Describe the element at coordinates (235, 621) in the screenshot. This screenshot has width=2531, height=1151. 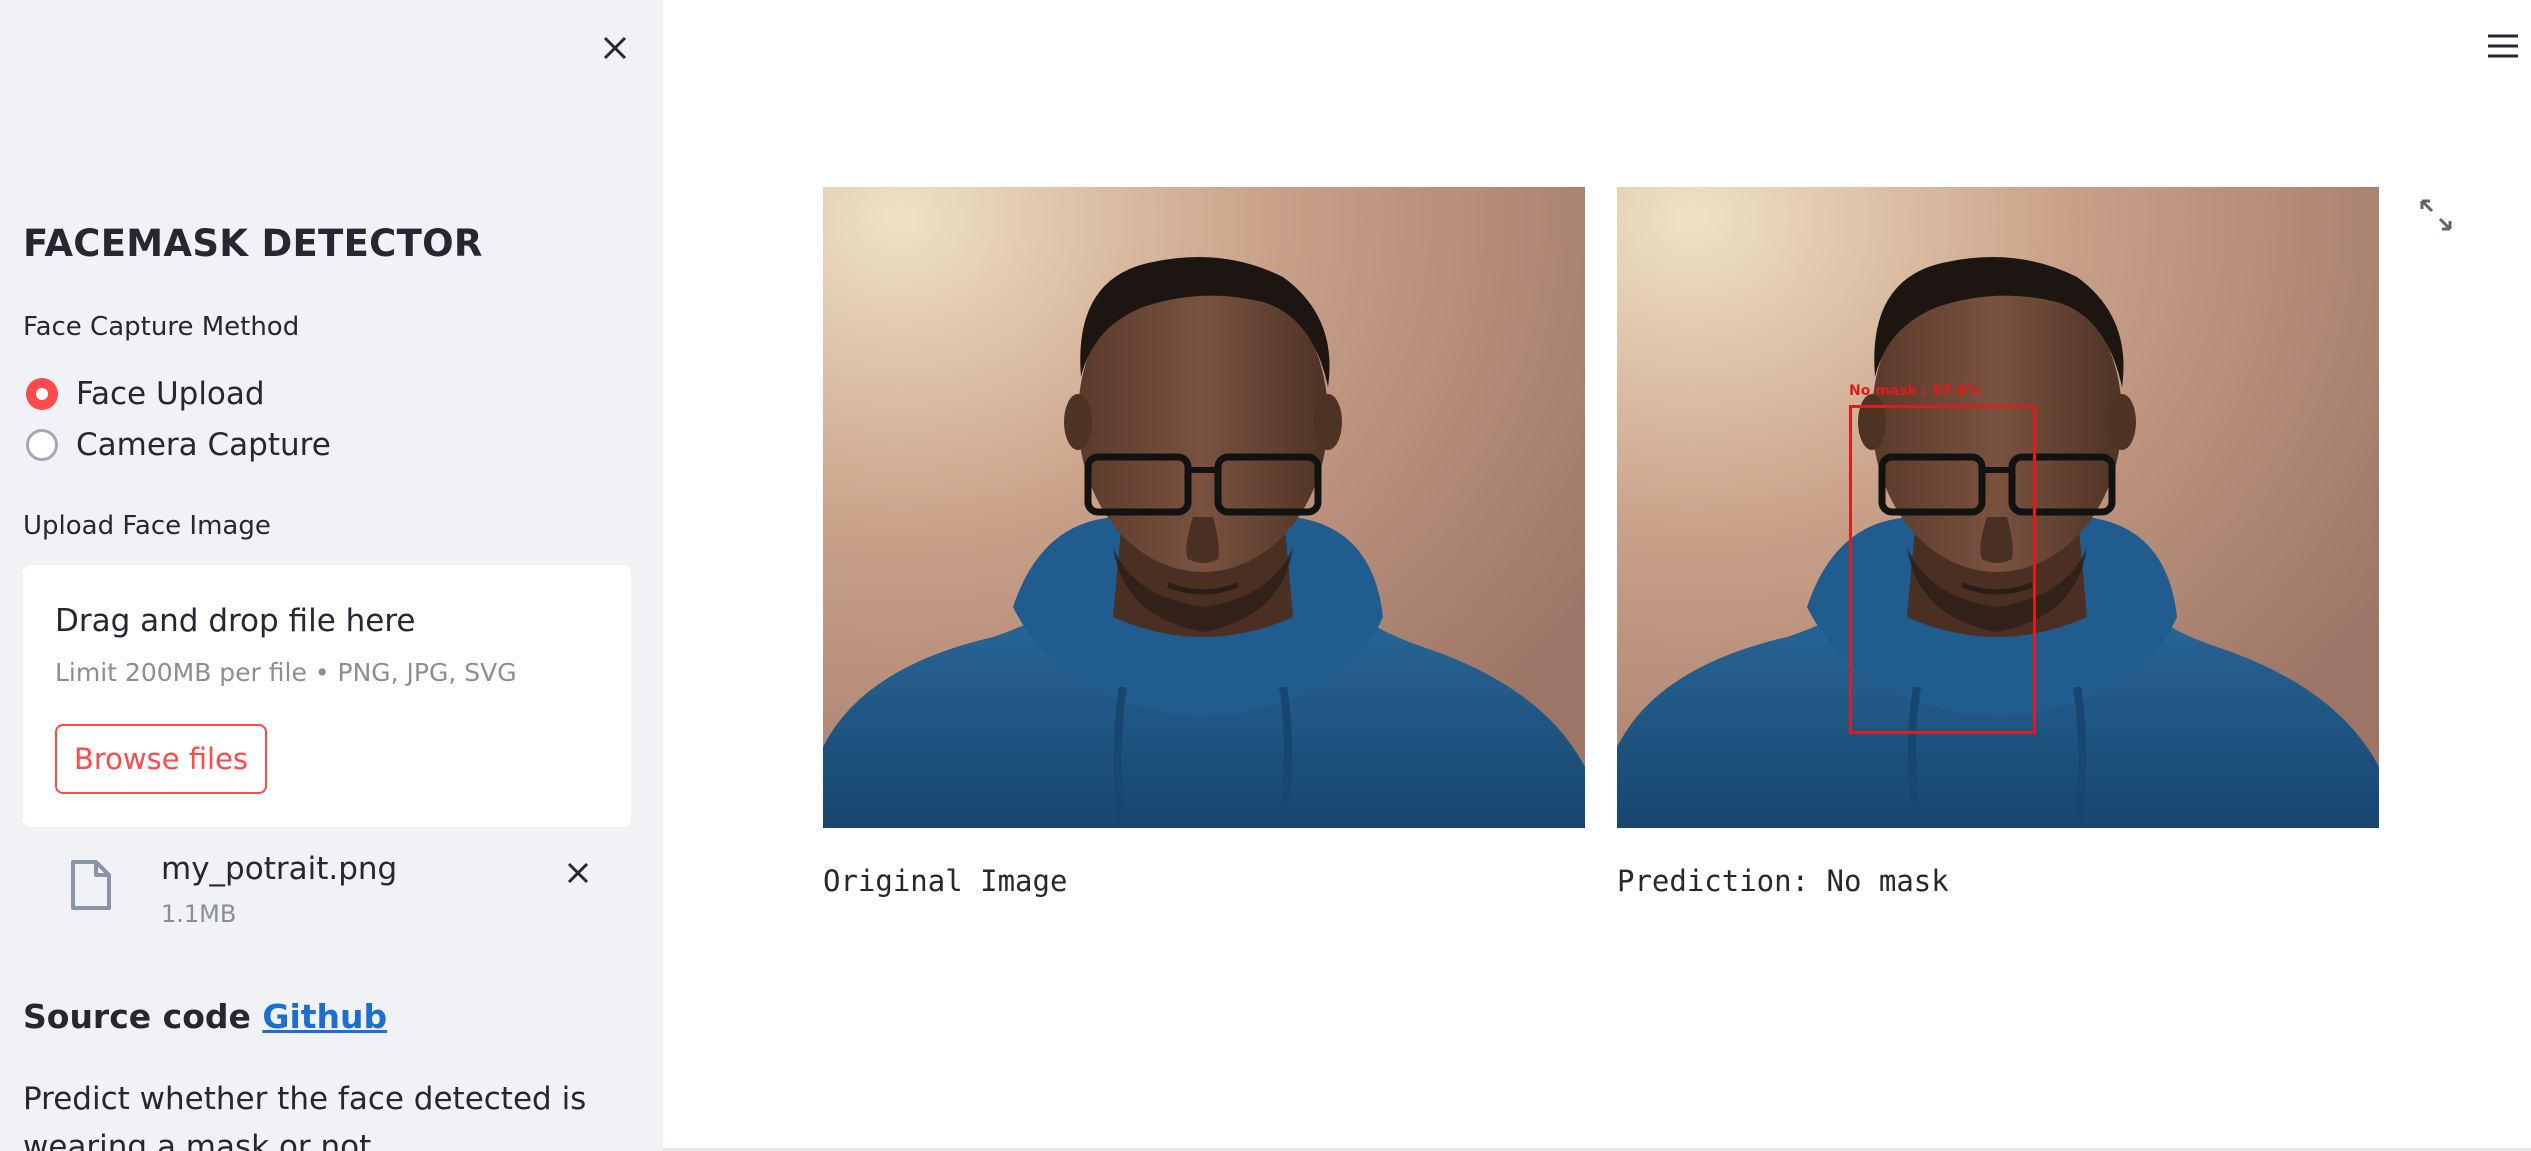
I see `dropzone-title: Drag and drop file here` at that location.